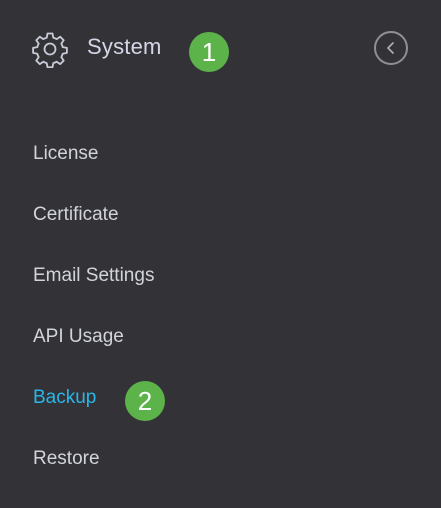 The image size is (441, 508). I want to click on menu-item-api-usage: API Usage, so click(220, 341).